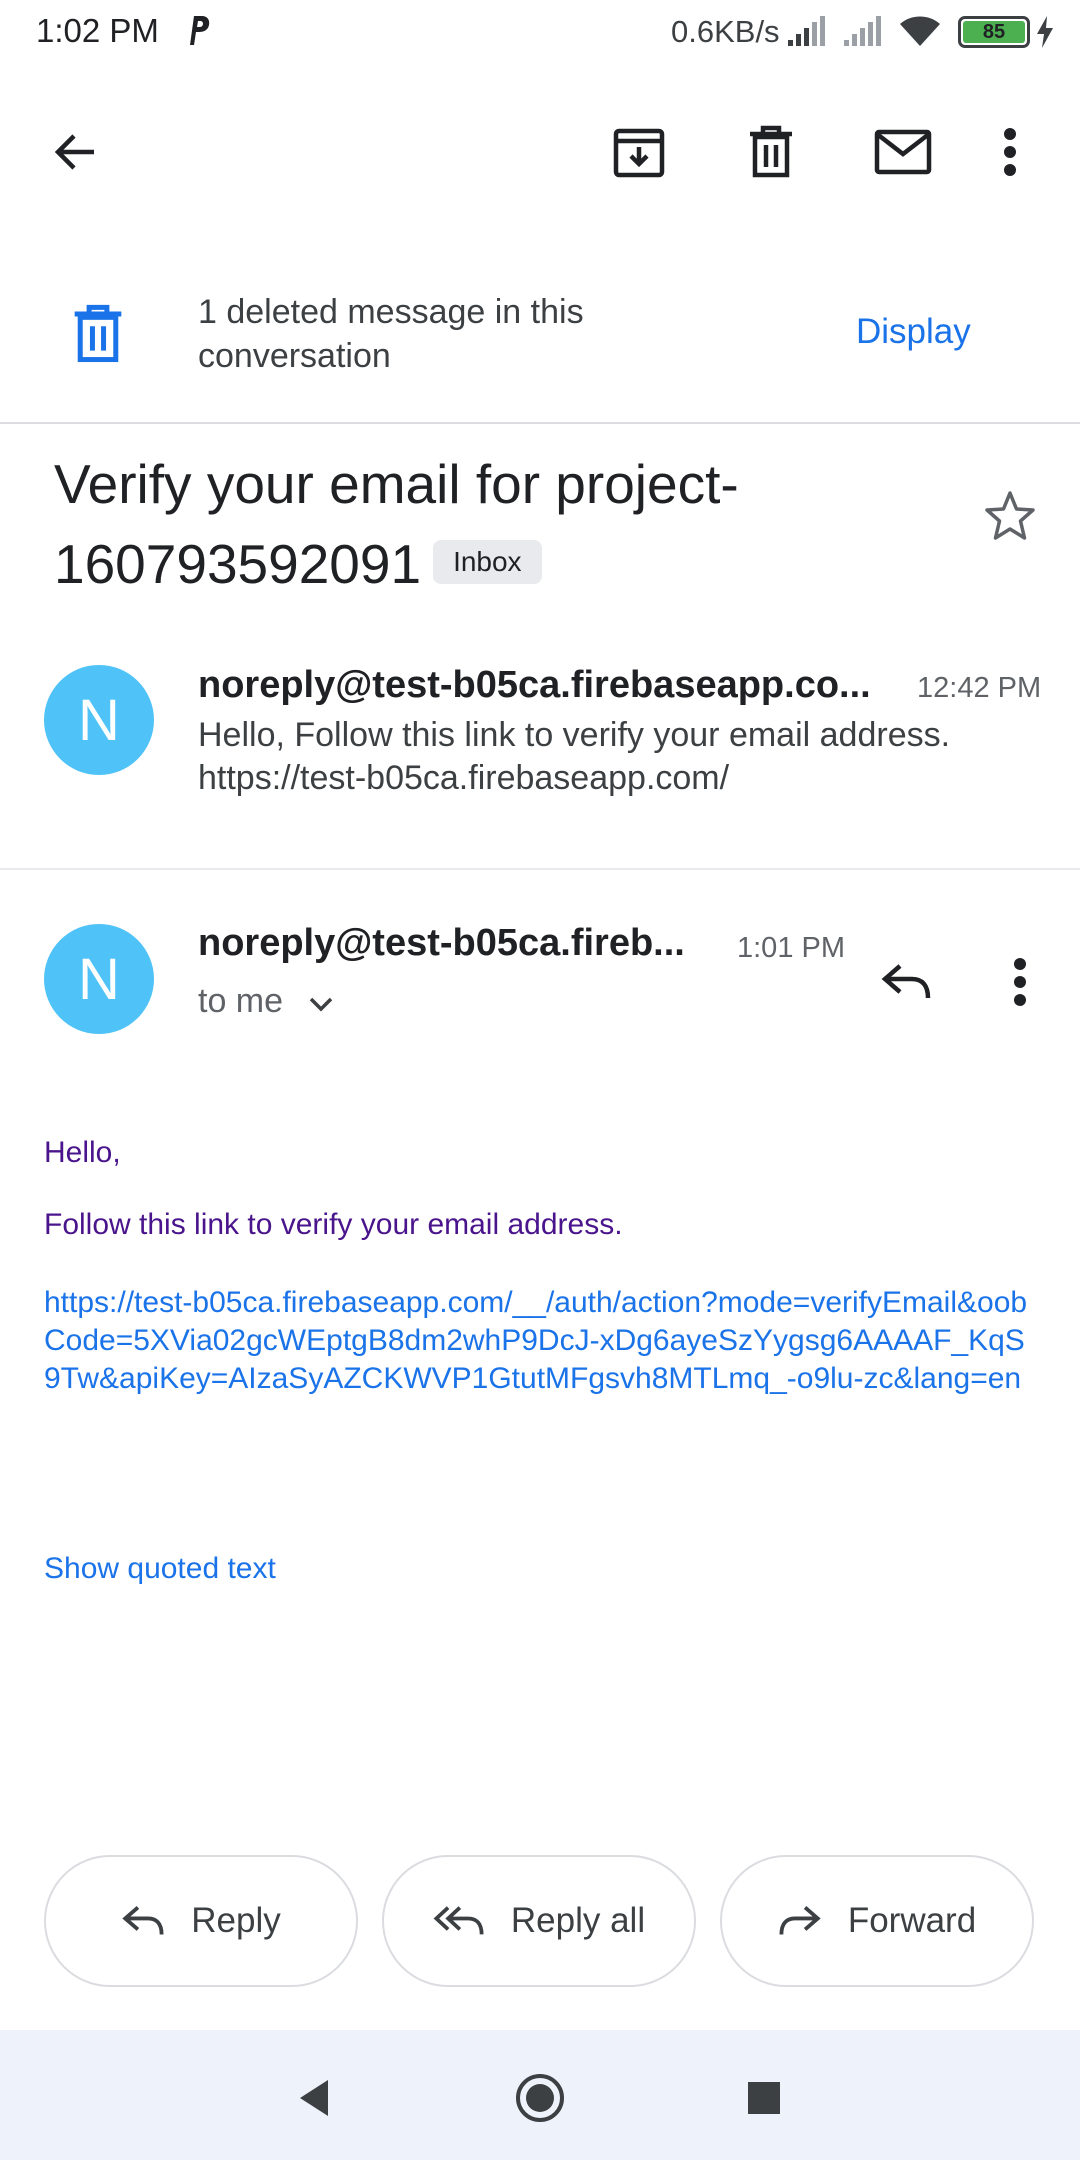 The height and width of the screenshot is (2160, 1080). I want to click on message-time: 1:01 PM, so click(791, 948).